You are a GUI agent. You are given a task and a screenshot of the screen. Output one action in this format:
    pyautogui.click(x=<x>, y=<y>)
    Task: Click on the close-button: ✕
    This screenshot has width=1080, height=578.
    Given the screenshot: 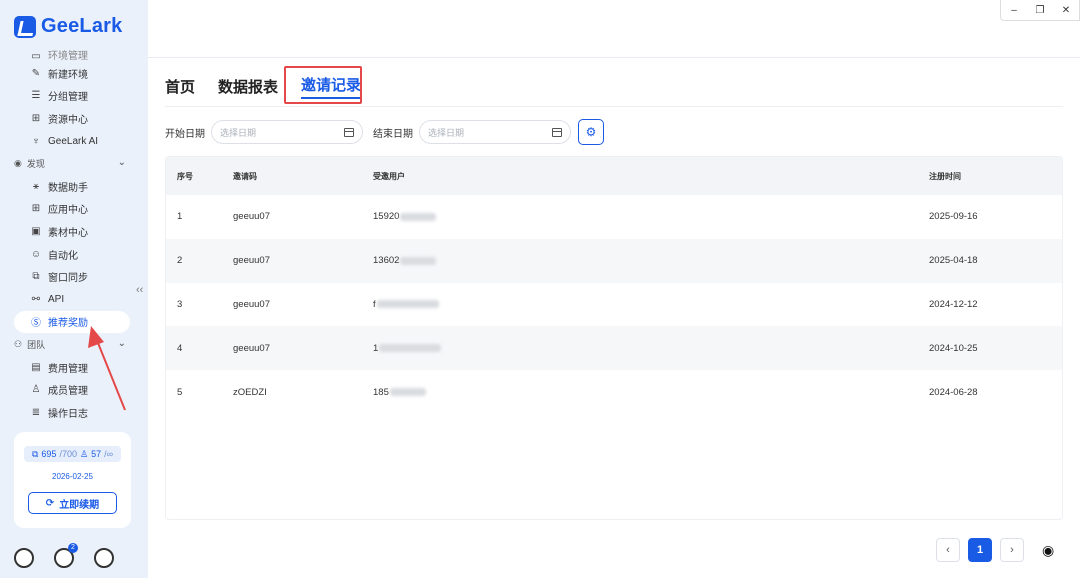 What is the action you would take?
    pyautogui.click(x=1066, y=10)
    